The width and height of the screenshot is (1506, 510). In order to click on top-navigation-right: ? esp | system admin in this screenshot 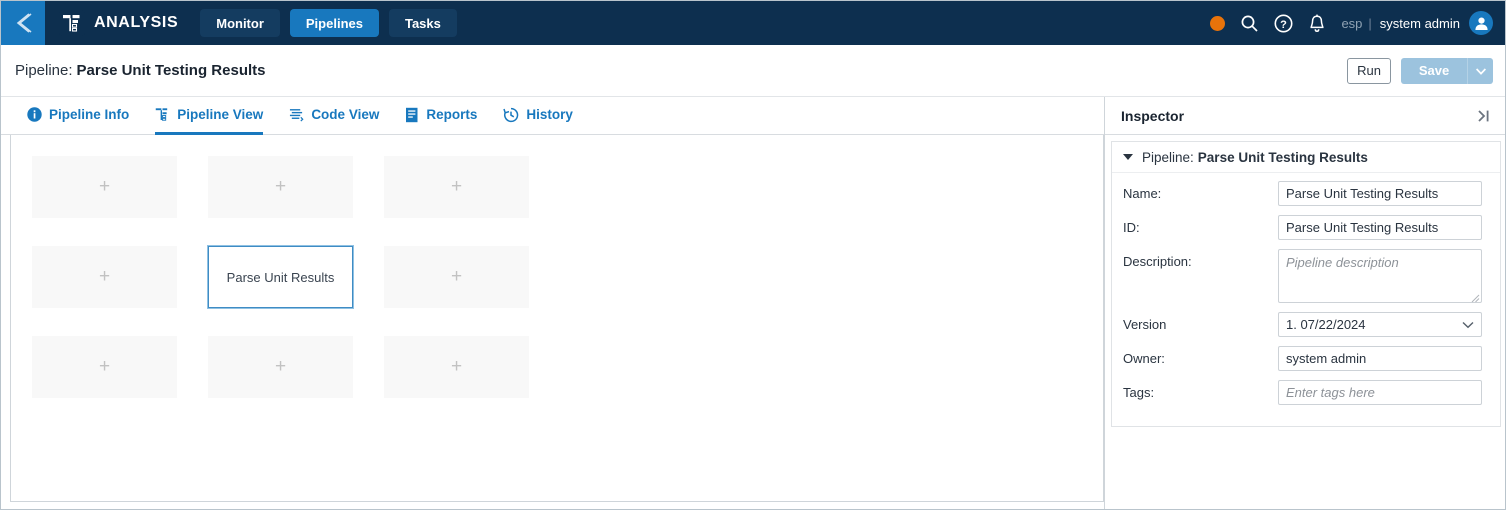, I will do `click(1357, 23)`.